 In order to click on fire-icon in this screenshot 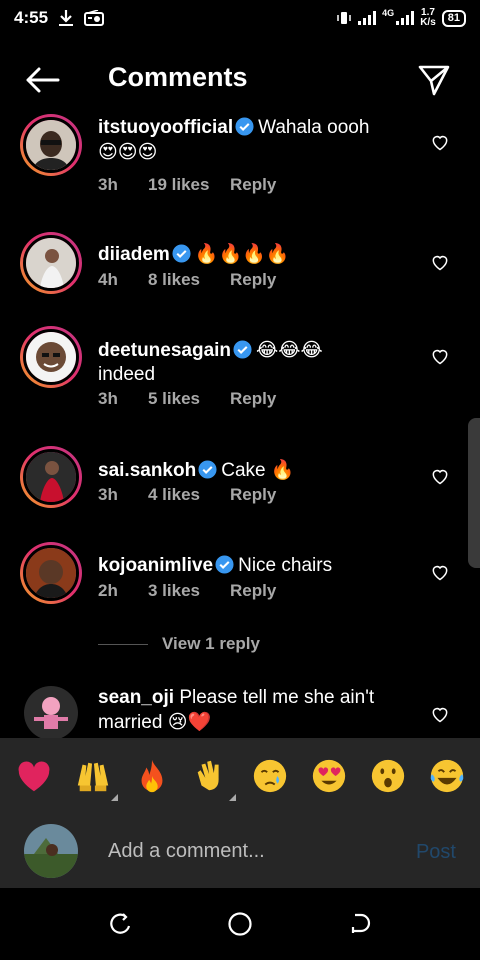, I will do `click(151, 776)`.